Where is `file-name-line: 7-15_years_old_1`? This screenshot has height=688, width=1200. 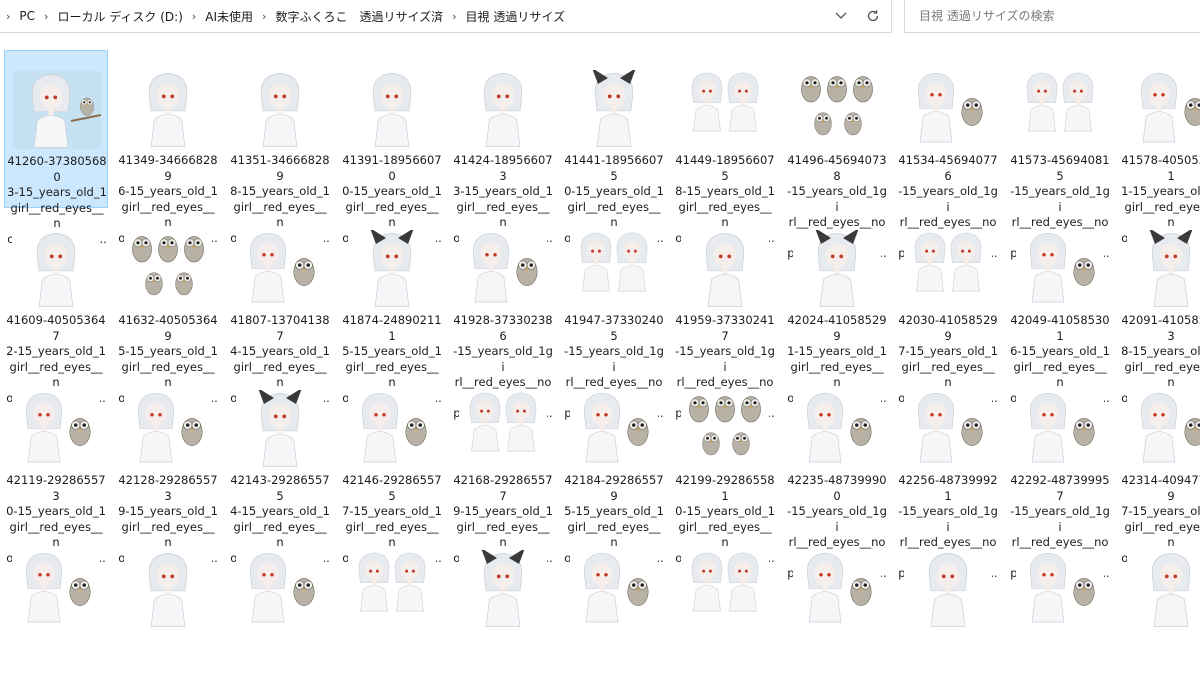 file-name-line: 7-15_years_old_1 is located at coordinates (948, 351).